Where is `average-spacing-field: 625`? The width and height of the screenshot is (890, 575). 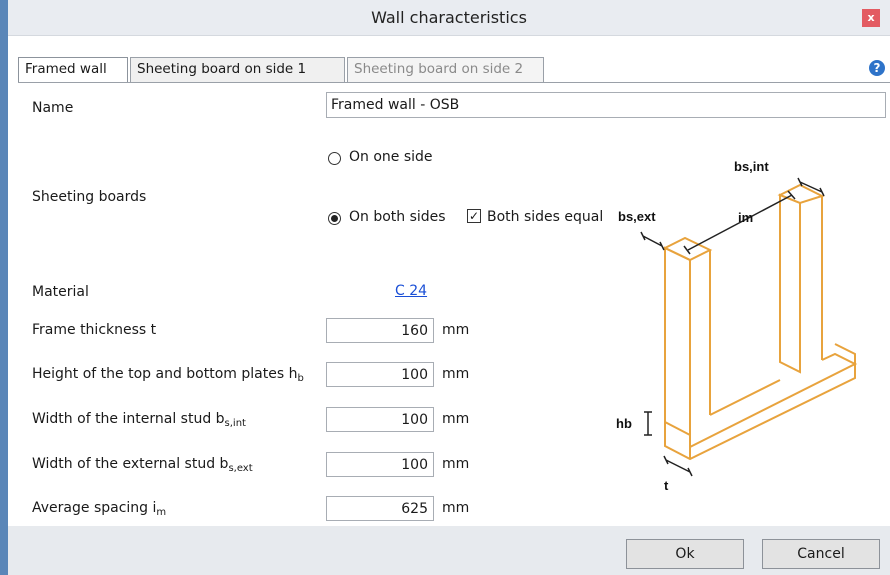
average-spacing-field: 625 is located at coordinates (380, 508).